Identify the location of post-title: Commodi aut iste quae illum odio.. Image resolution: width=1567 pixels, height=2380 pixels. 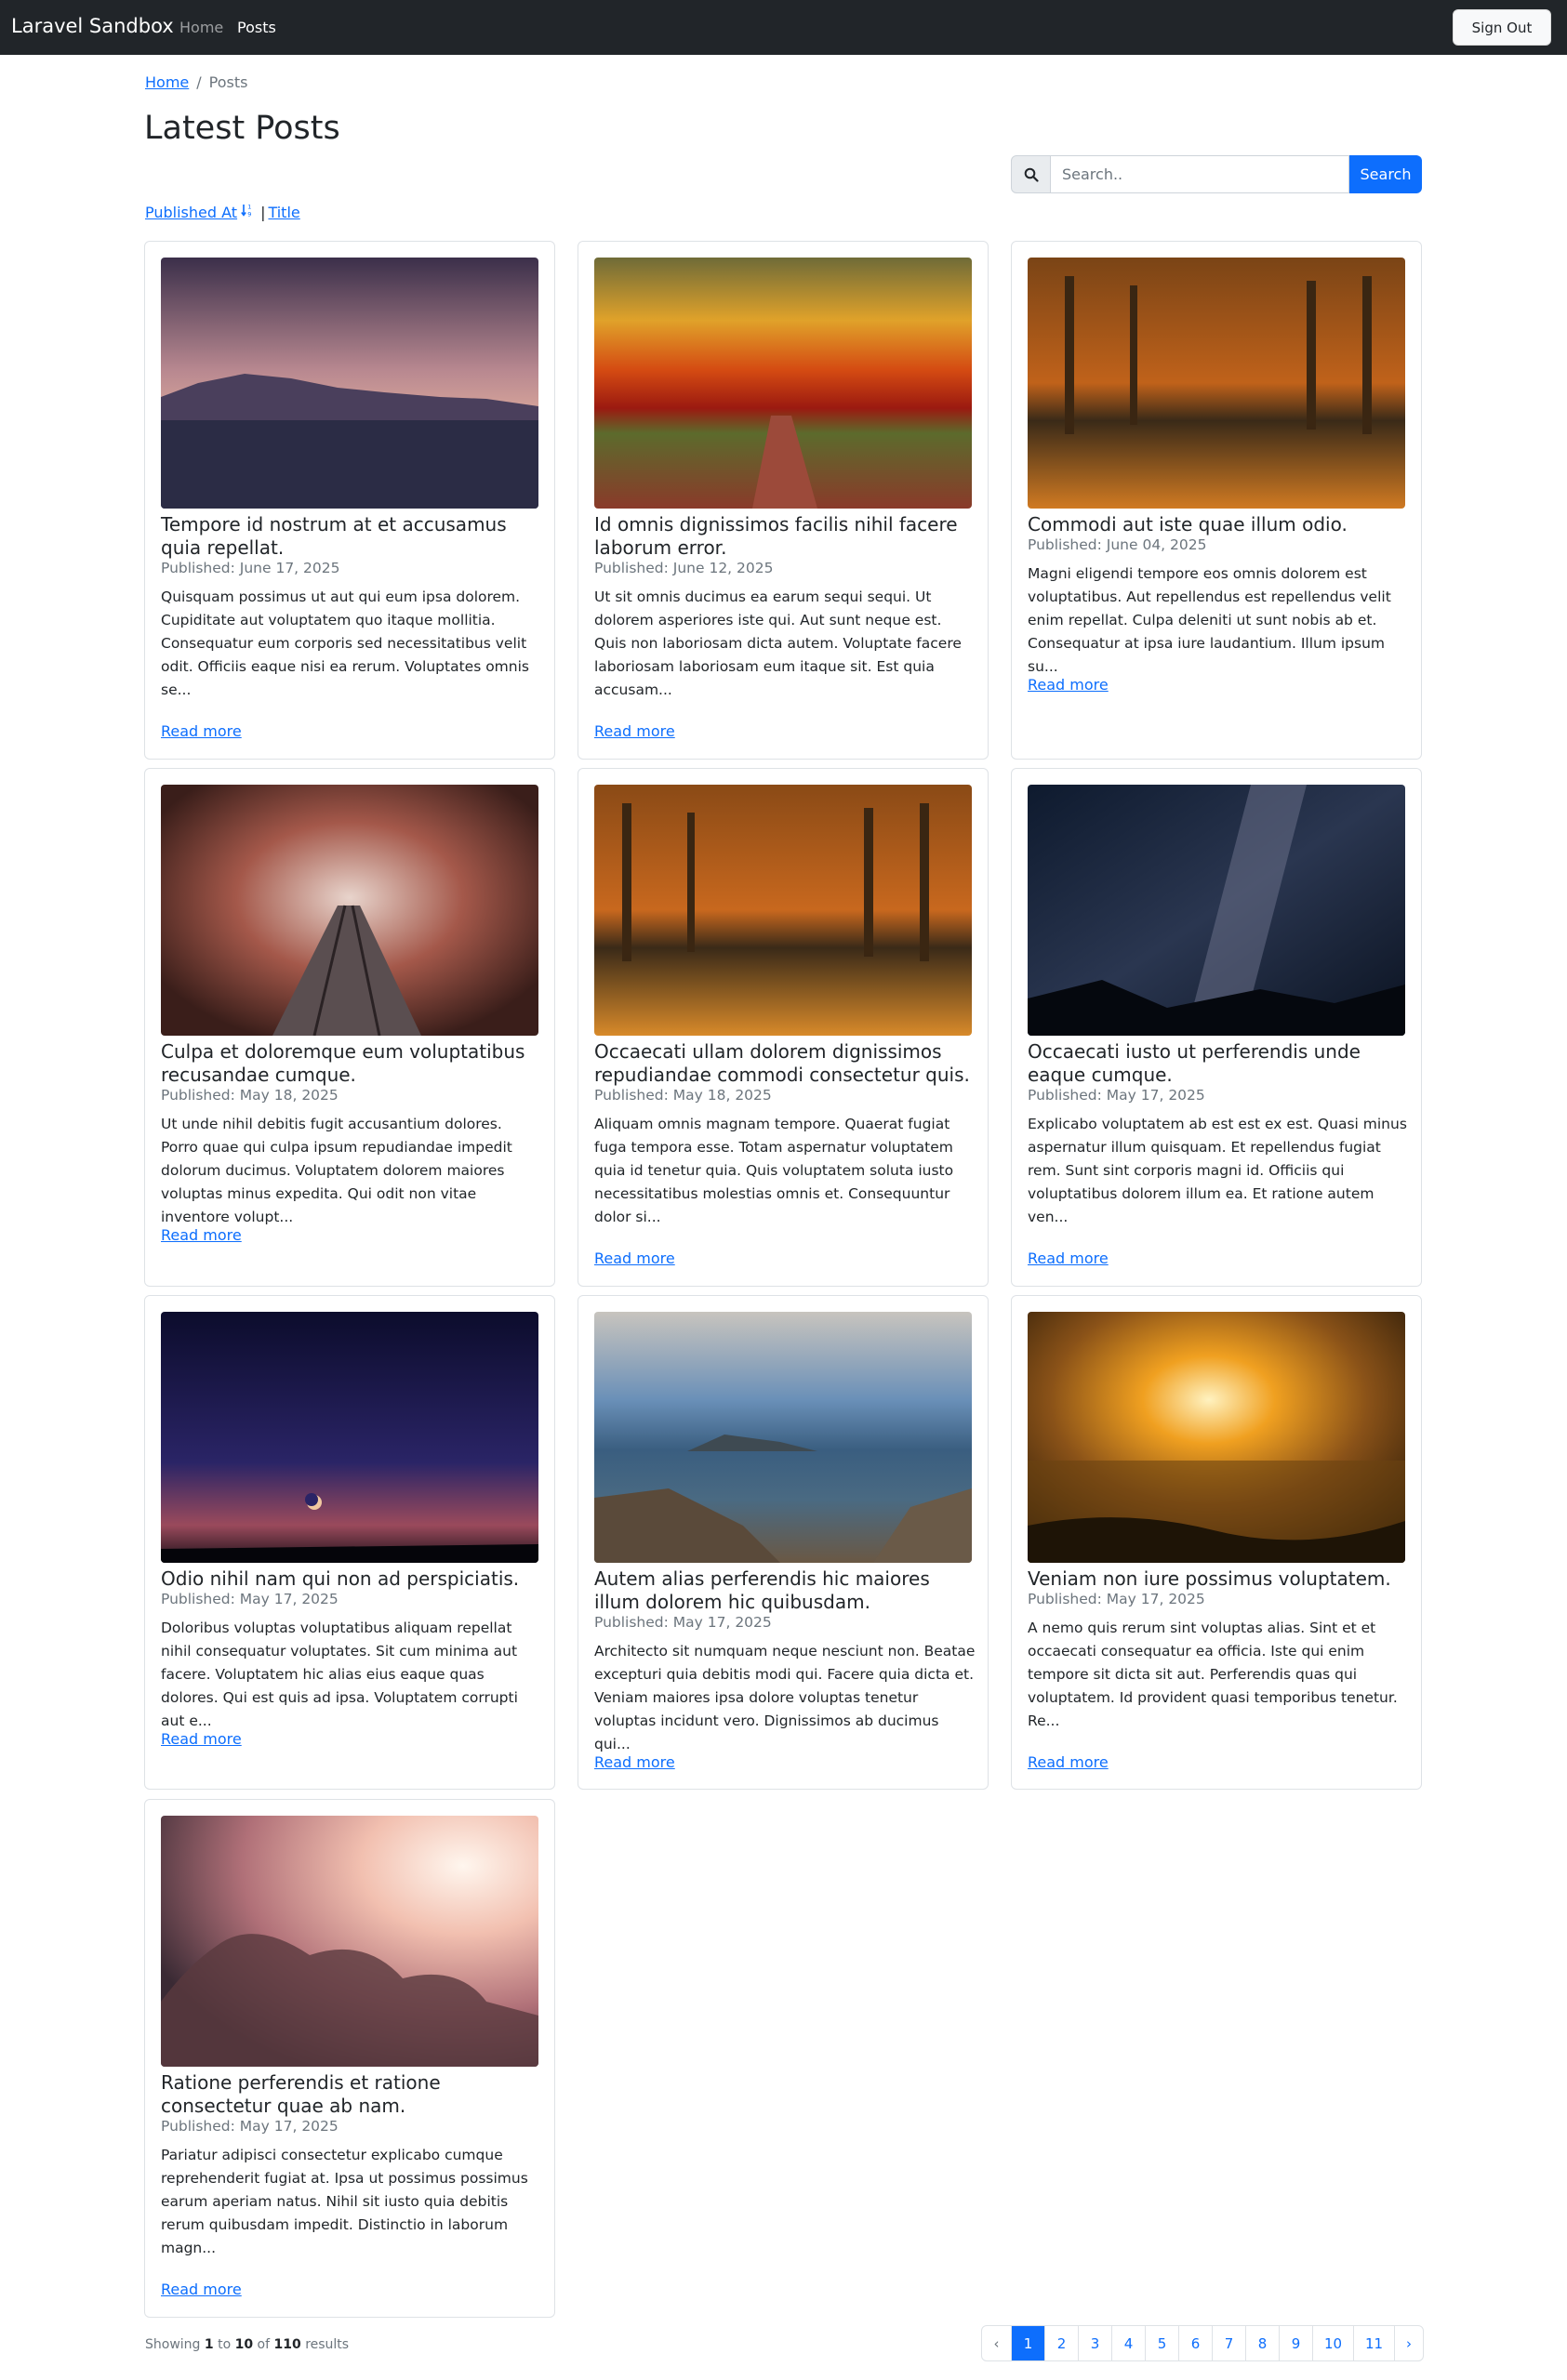
(1218, 524).